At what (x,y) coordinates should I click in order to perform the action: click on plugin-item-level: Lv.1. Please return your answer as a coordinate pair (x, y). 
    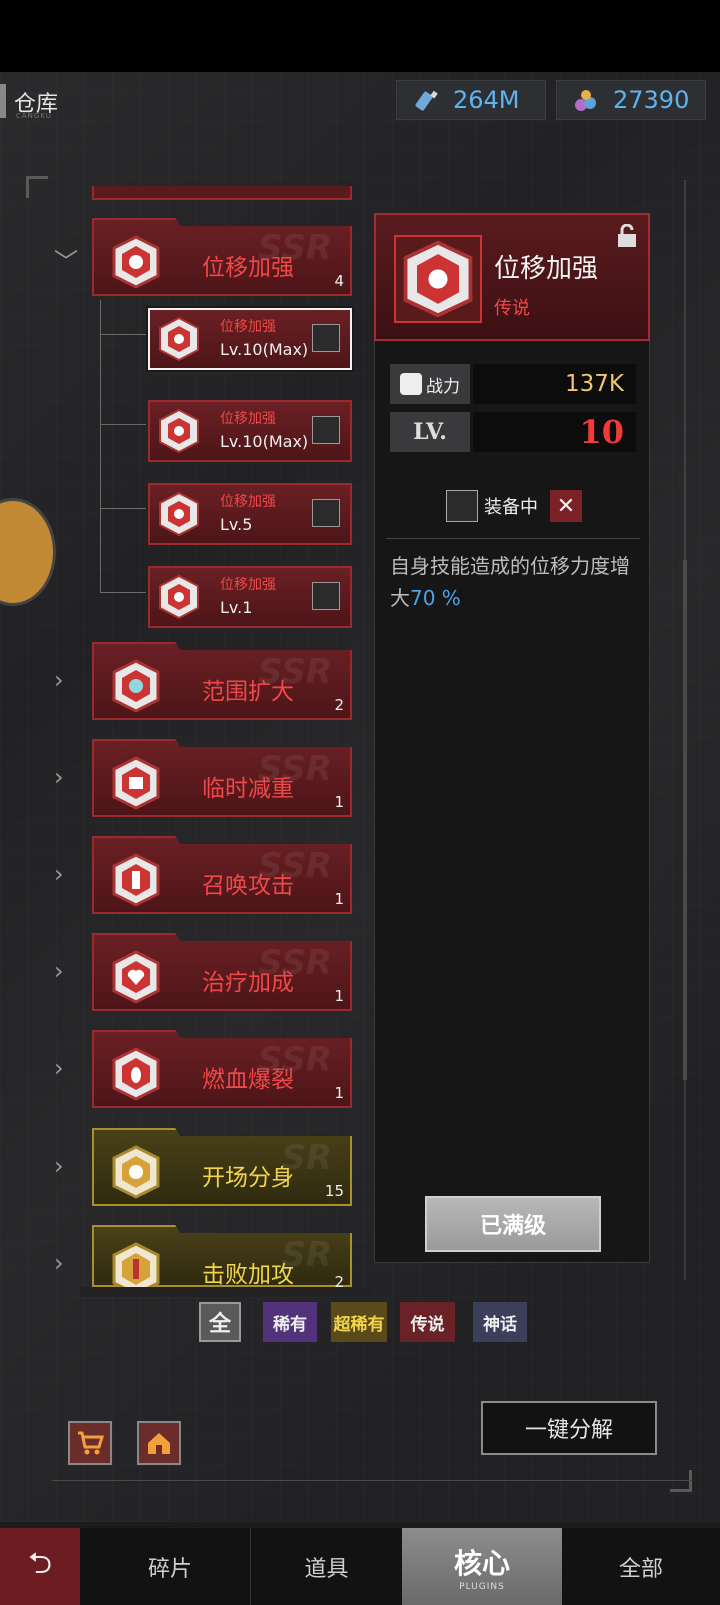
    Looking at the image, I should click on (236, 607).